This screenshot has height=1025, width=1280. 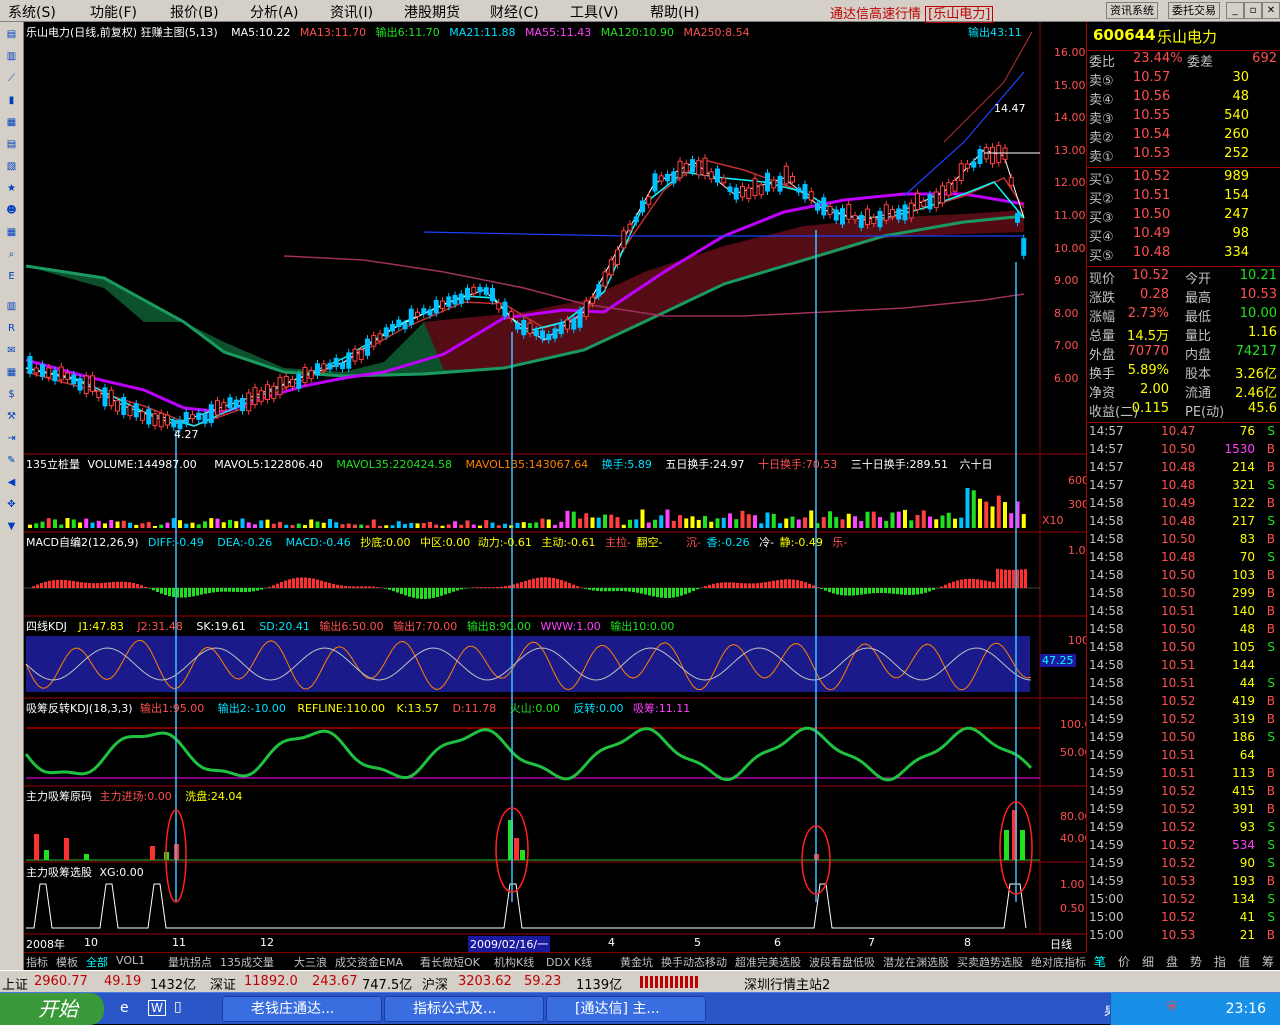 What do you see at coordinates (369, 962) in the screenshot?
I see `indicator-tab: 成交资金EMA` at bounding box center [369, 962].